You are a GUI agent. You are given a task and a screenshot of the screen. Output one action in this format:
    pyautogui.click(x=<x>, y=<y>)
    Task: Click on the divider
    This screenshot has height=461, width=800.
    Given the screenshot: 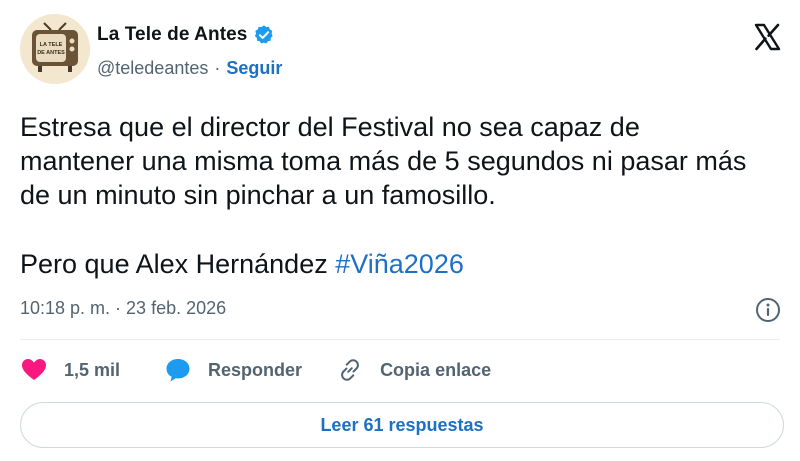 What is the action you would take?
    pyautogui.click(x=400, y=339)
    